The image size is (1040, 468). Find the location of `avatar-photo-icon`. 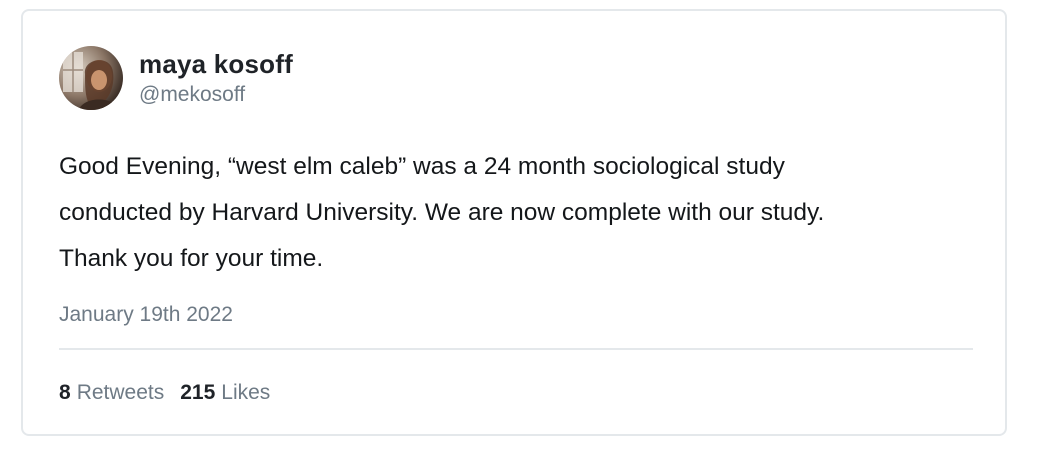

avatar-photo-icon is located at coordinates (91, 78).